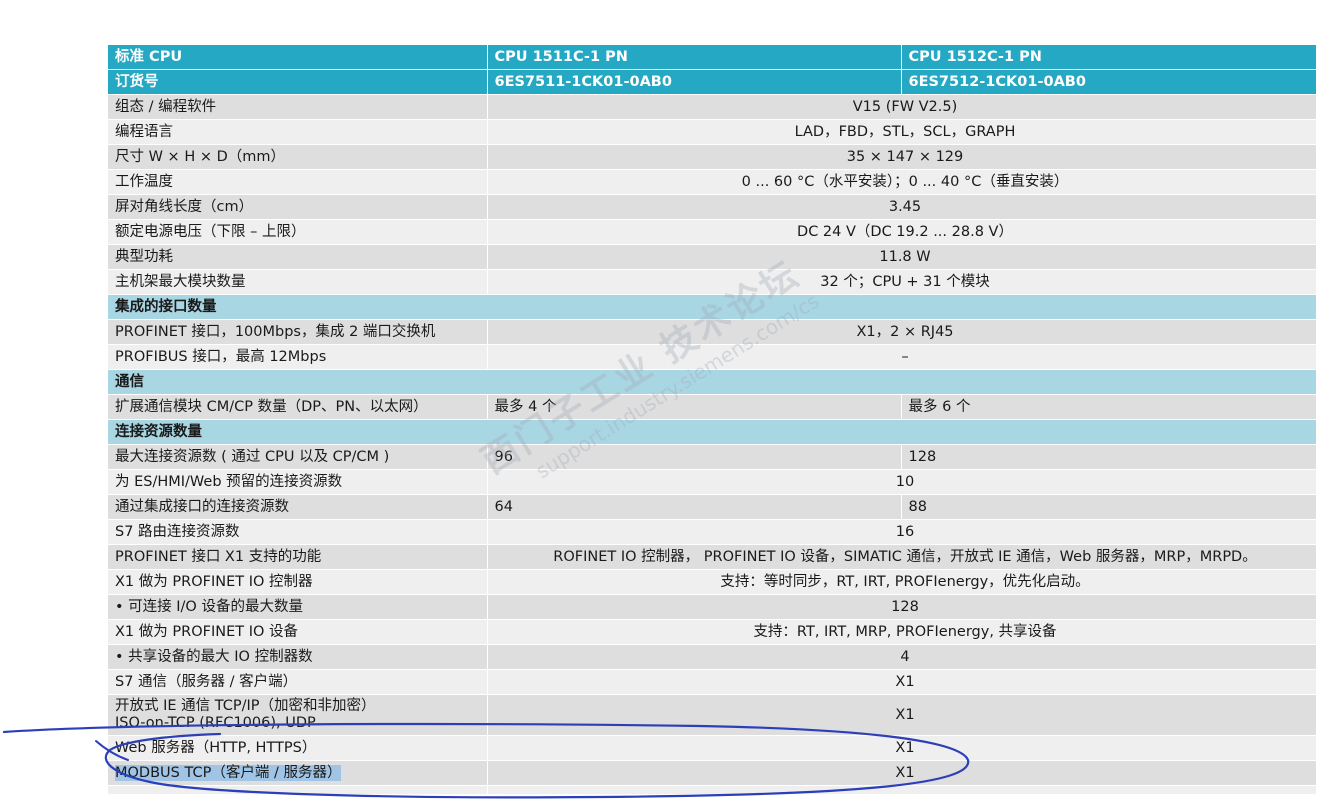  I want to click on row-label: S7 通信（服务器 / 客户端）, so click(298, 682).